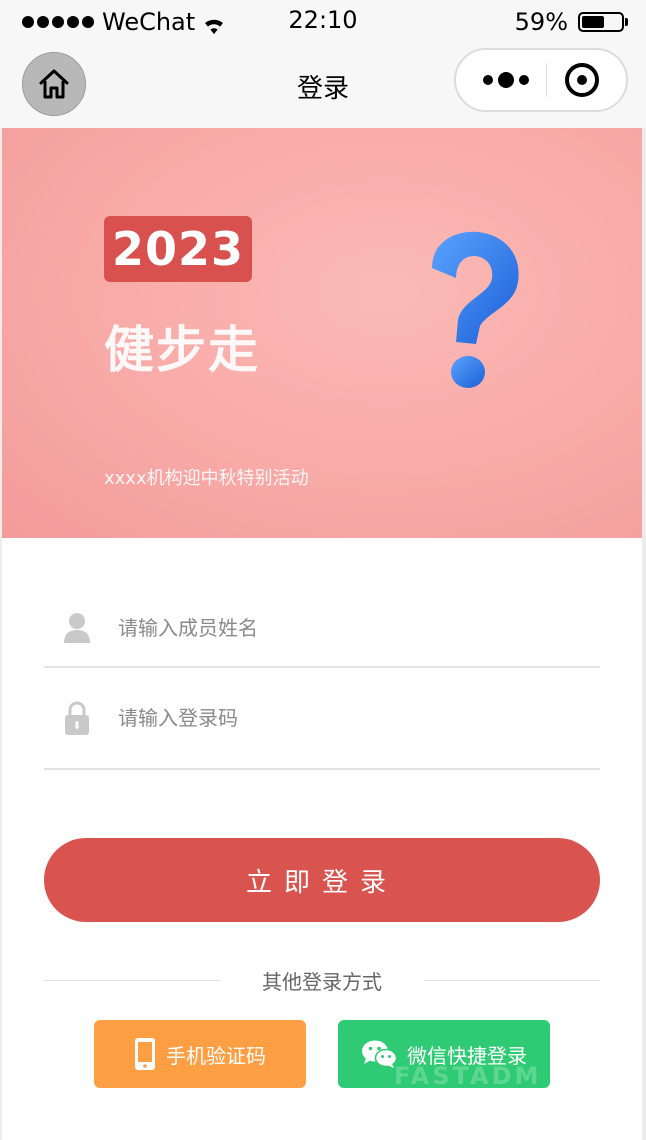 Image resolution: width=646 pixels, height=1140 pixels. I want to click on home-icon, so click(54, 84).